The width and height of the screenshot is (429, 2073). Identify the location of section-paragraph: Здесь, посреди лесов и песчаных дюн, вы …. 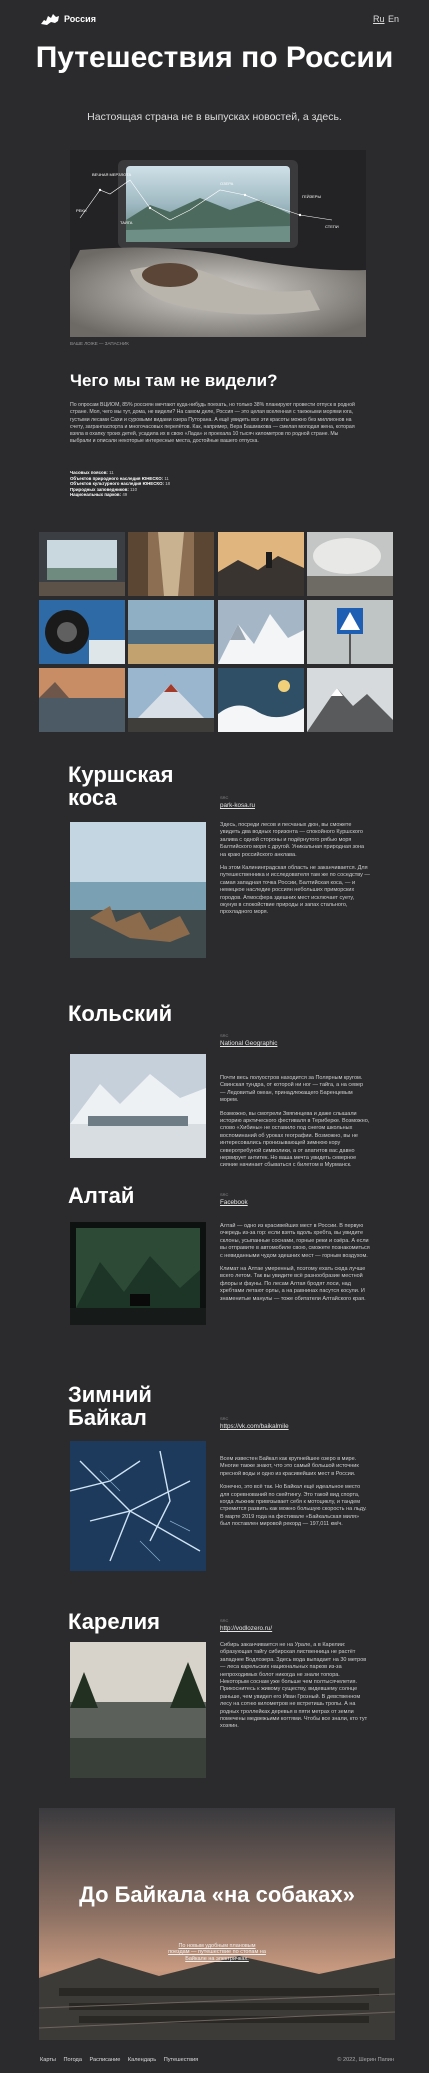
(292, 840).